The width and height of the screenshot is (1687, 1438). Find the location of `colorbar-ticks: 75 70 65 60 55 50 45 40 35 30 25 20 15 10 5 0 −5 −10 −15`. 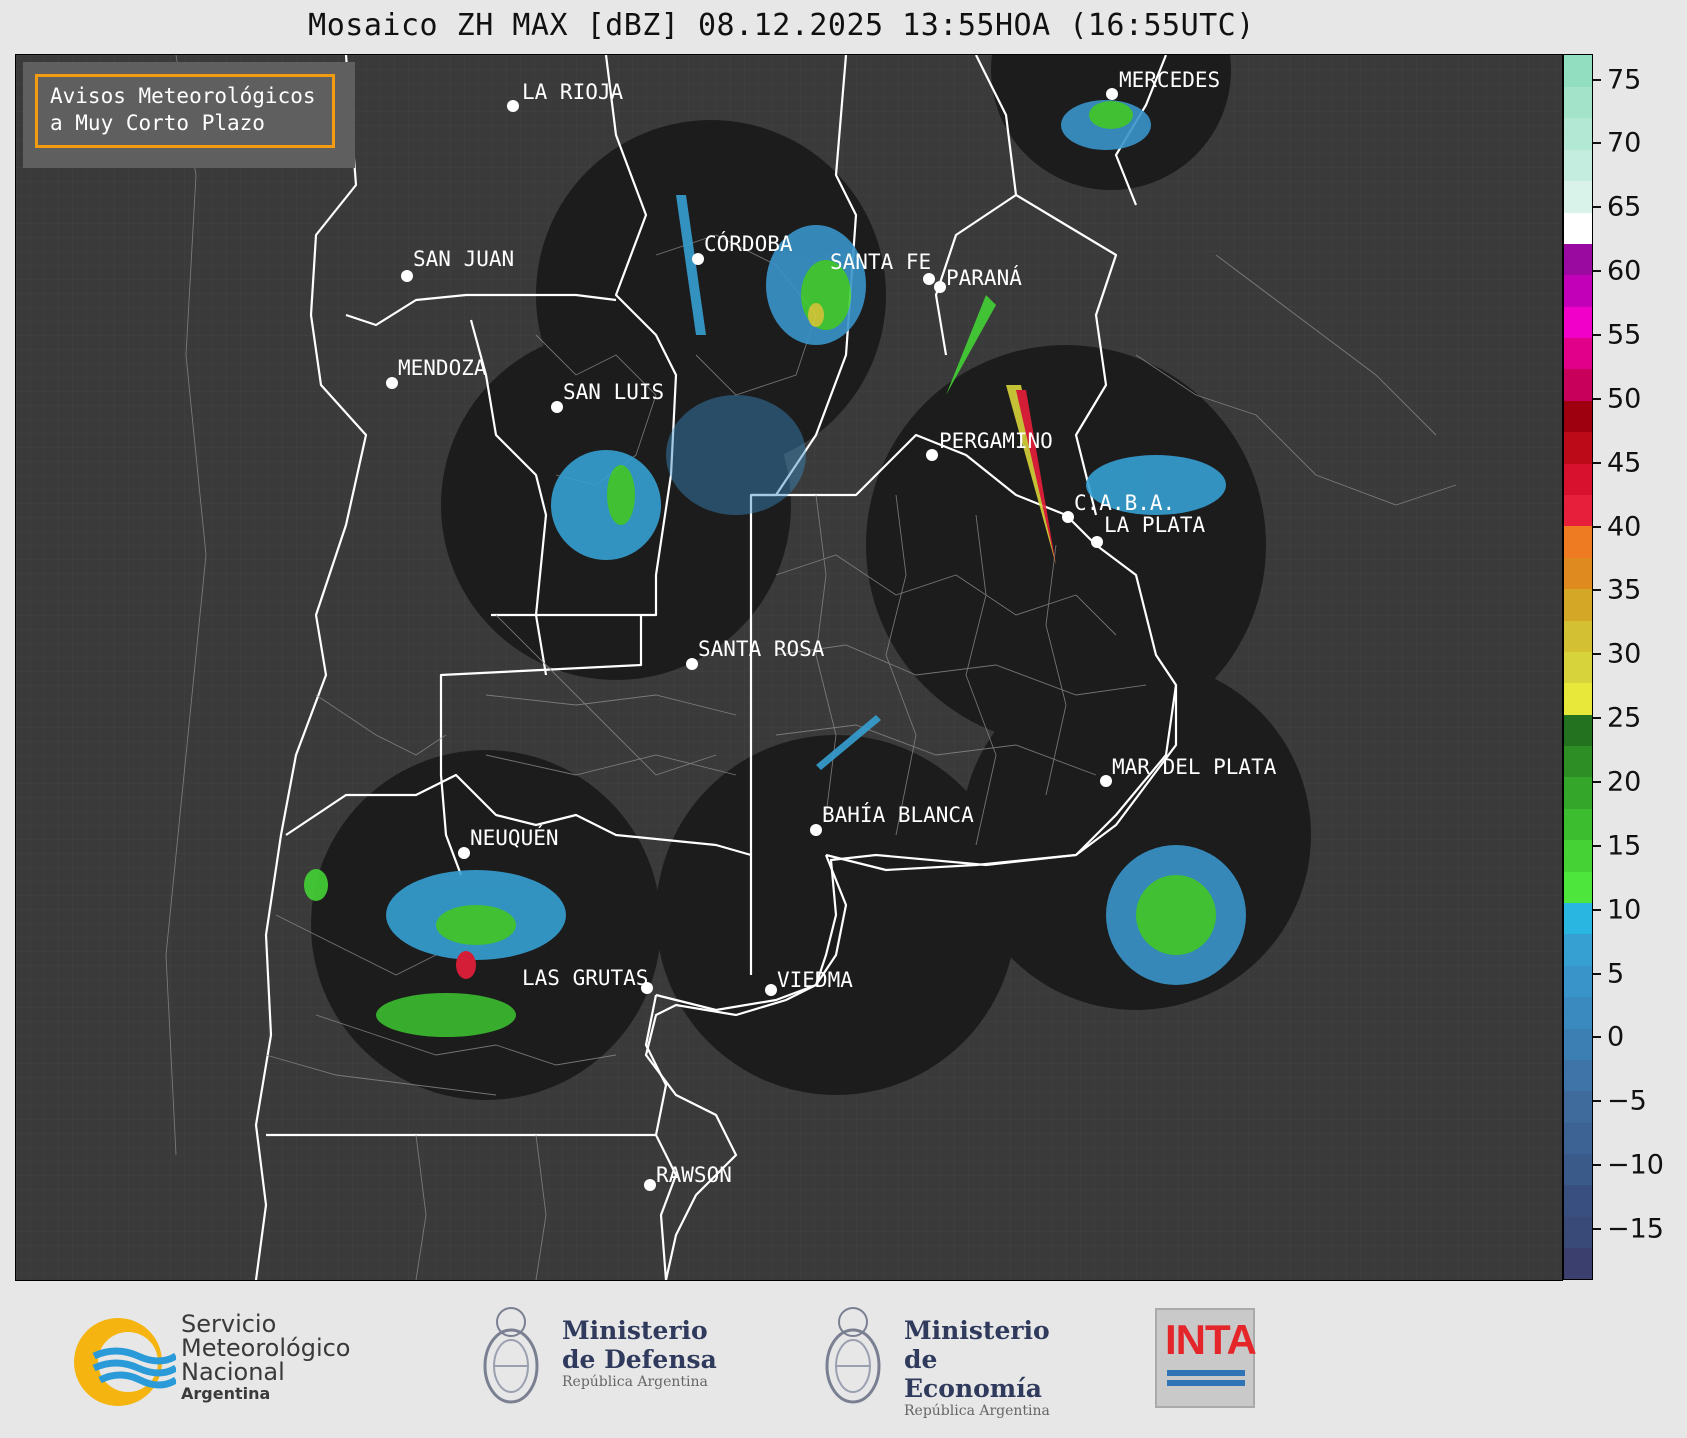

colorbar-ticks: 75 70 65 60 55 50 45 40 35 30 25 20 15 10 5 0 −5 −10 −15 is located at coordinates (1640, 667).